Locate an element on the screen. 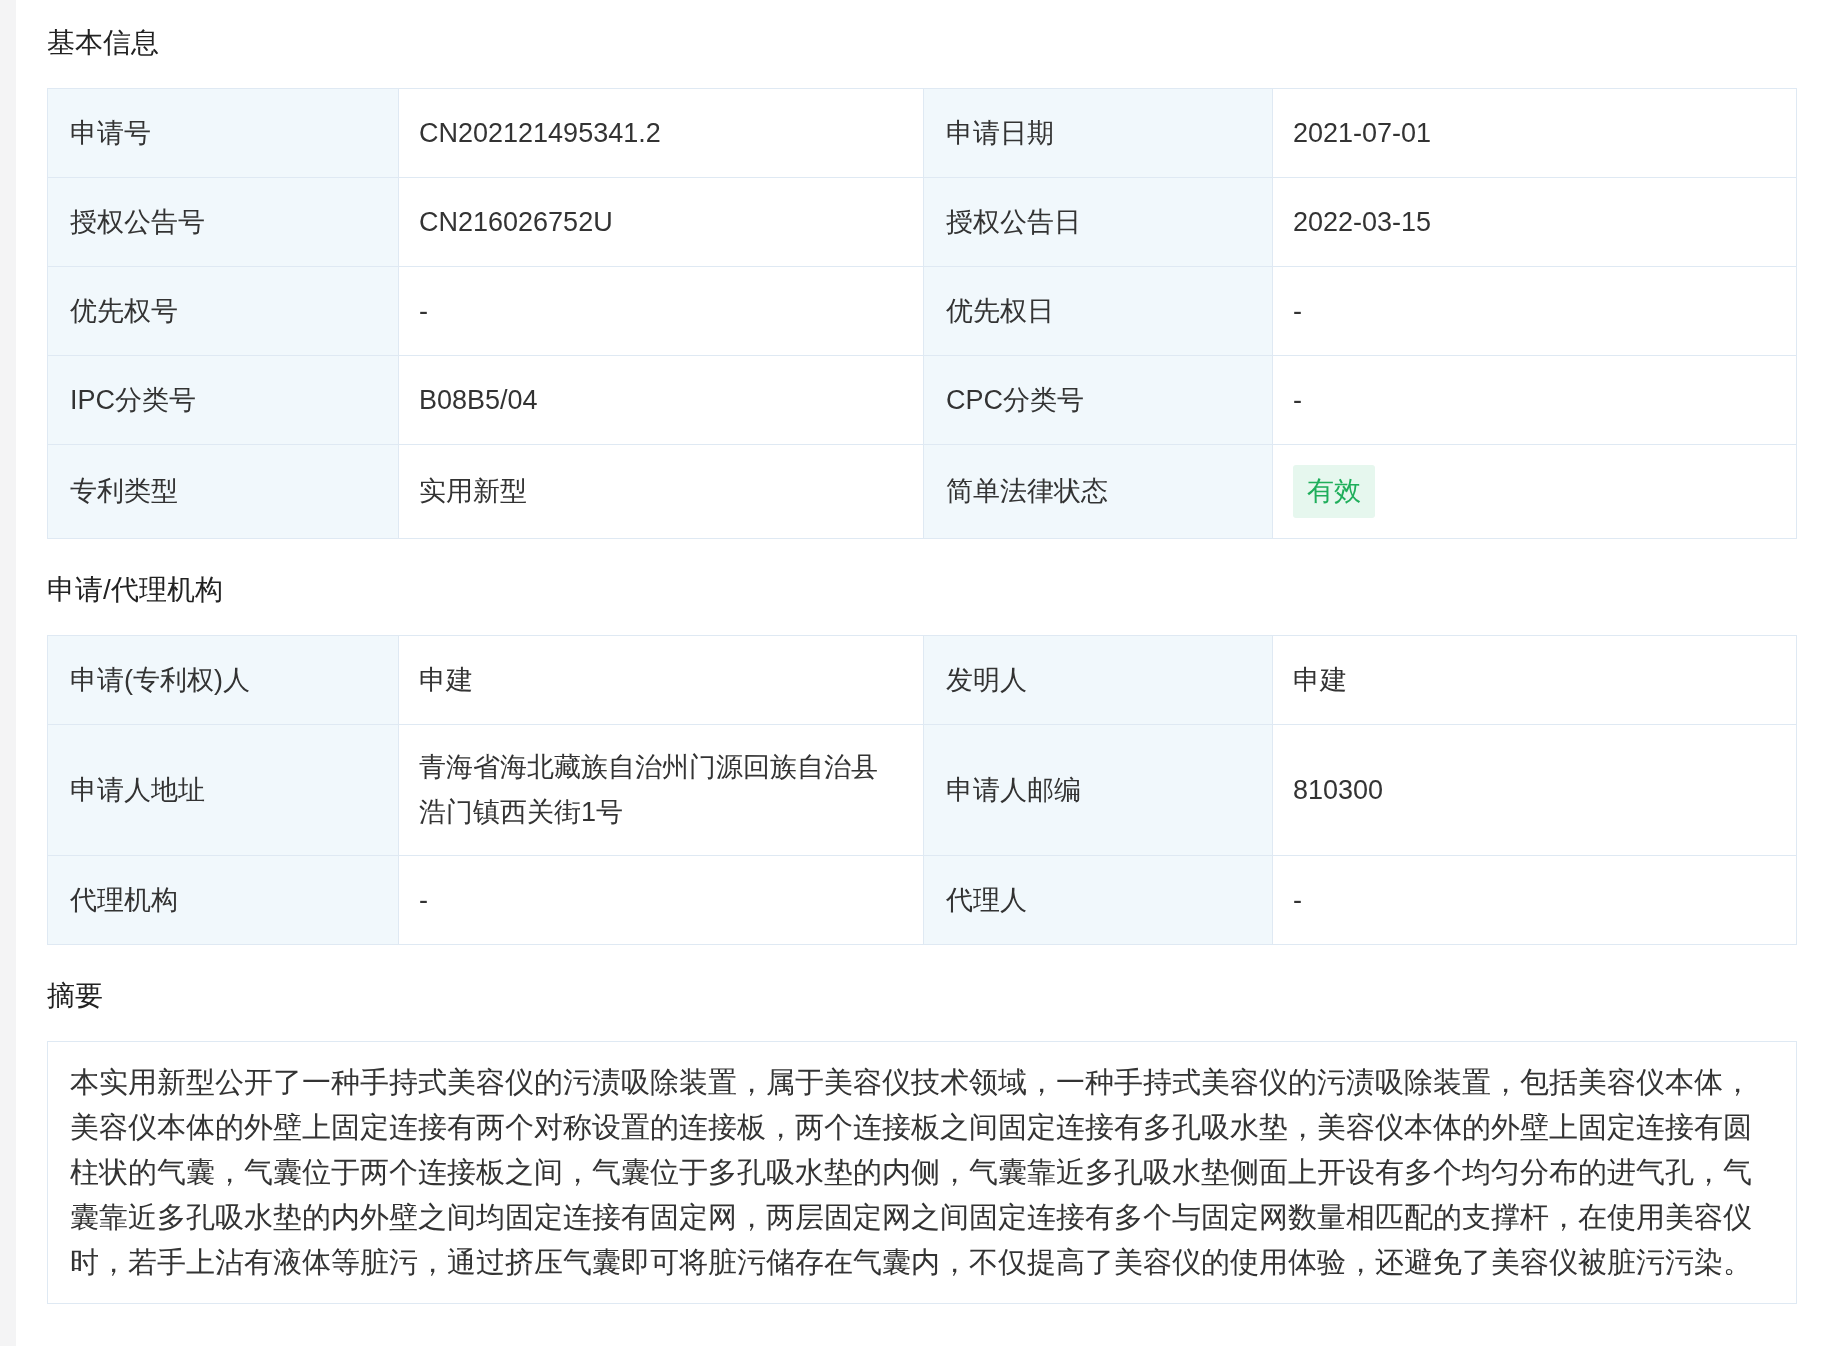 This screenshot has width=1830, height=1346. field-label: 申请人邮编 is located at coordinates (1013, 790).